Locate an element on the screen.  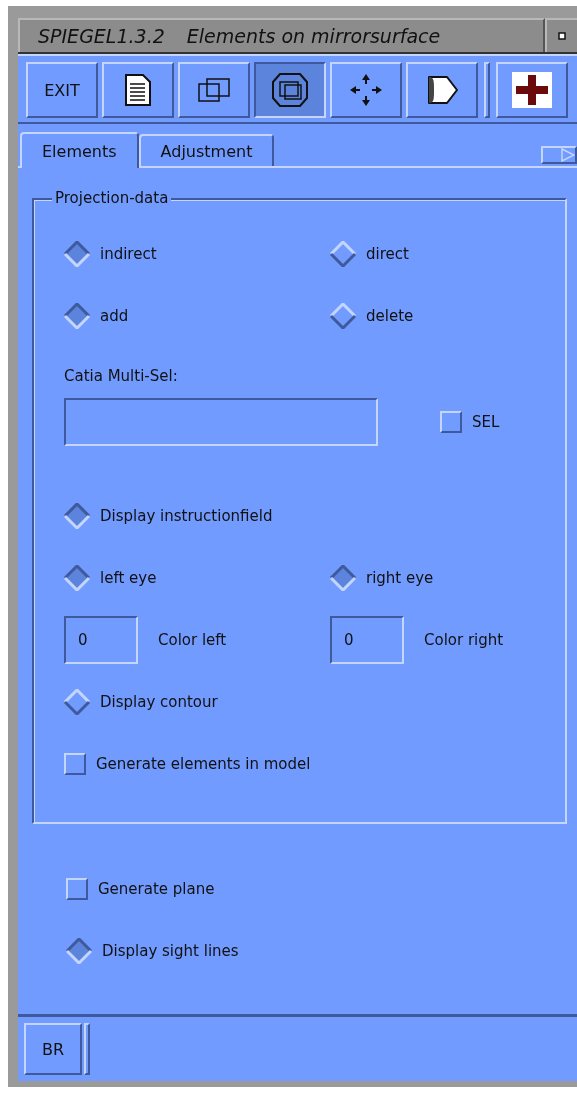
option-label: Generate elements in model is located at coordinates (203, 764).